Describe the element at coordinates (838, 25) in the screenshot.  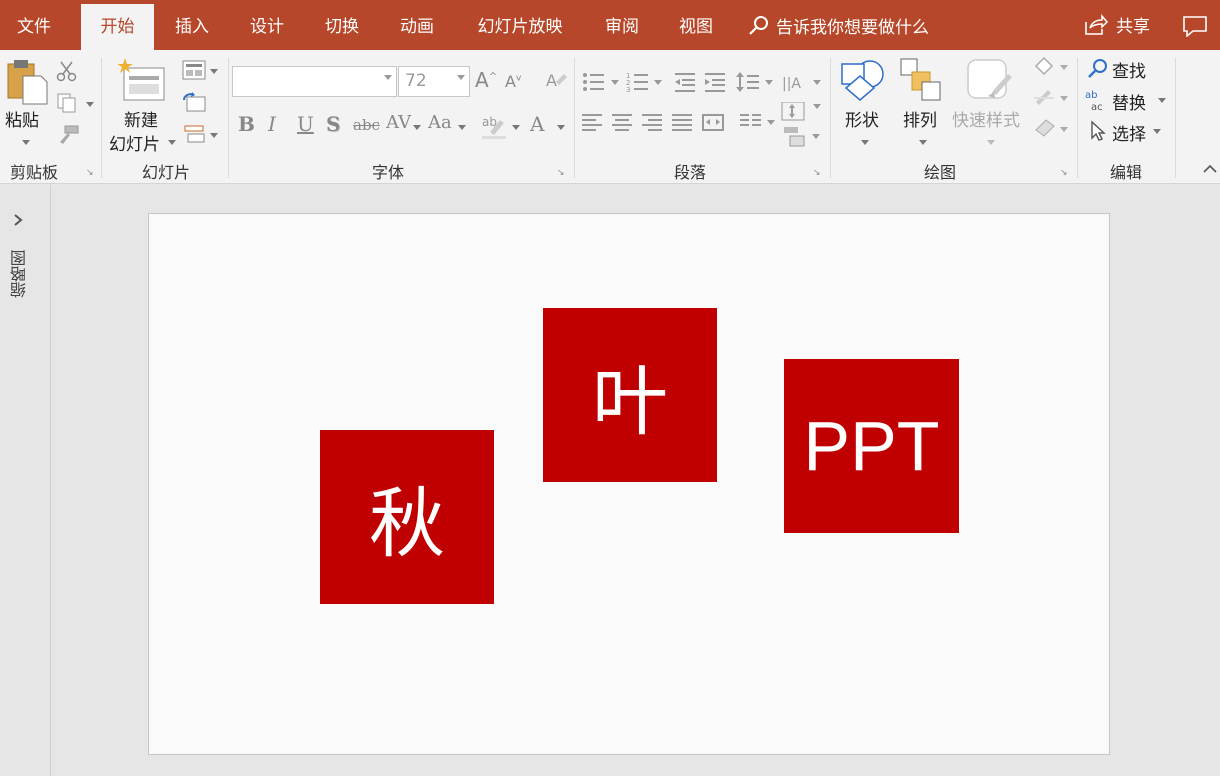
I see `tell-me-search: 告诉我你想要做什么` at that location.